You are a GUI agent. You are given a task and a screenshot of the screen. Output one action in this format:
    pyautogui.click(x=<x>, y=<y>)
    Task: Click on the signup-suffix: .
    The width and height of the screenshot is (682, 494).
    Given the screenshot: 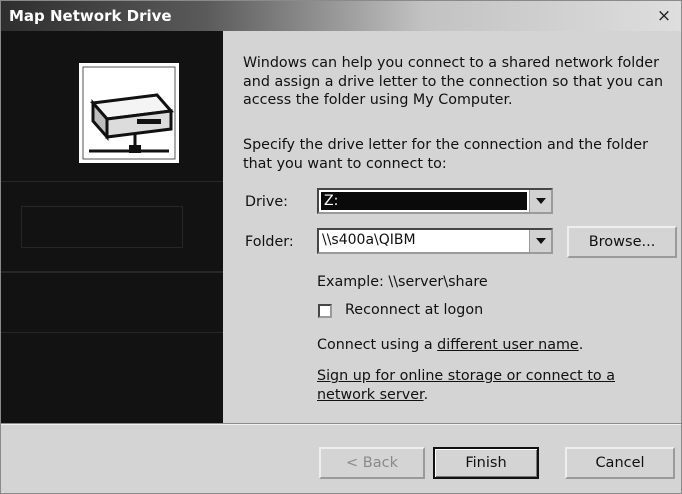 What is the action you would take?
    pyautogui.click(x=426, y=394)
    